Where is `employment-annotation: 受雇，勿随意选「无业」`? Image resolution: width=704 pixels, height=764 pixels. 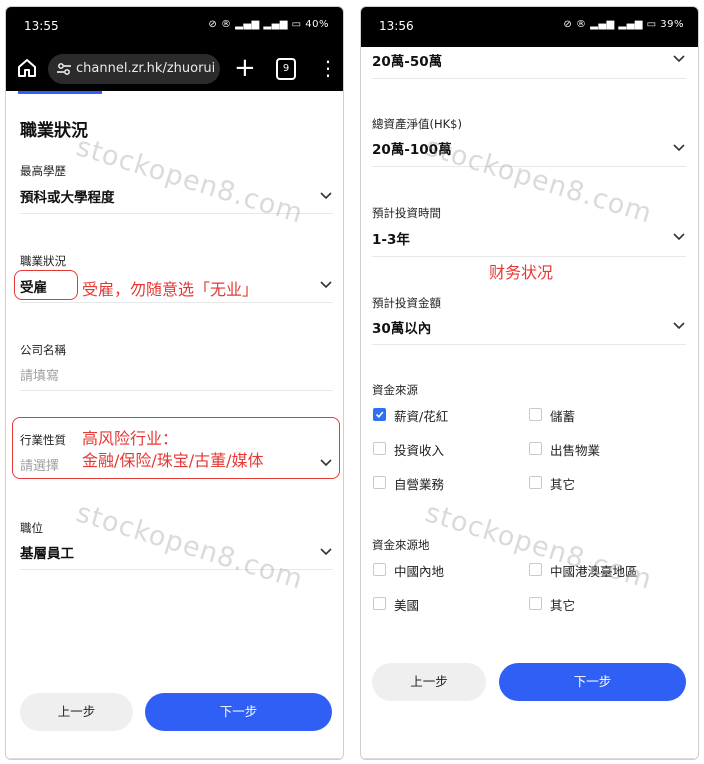 employment-annotation: 受雇，勿随意选「无业」 is located at coordinates (170, 289).